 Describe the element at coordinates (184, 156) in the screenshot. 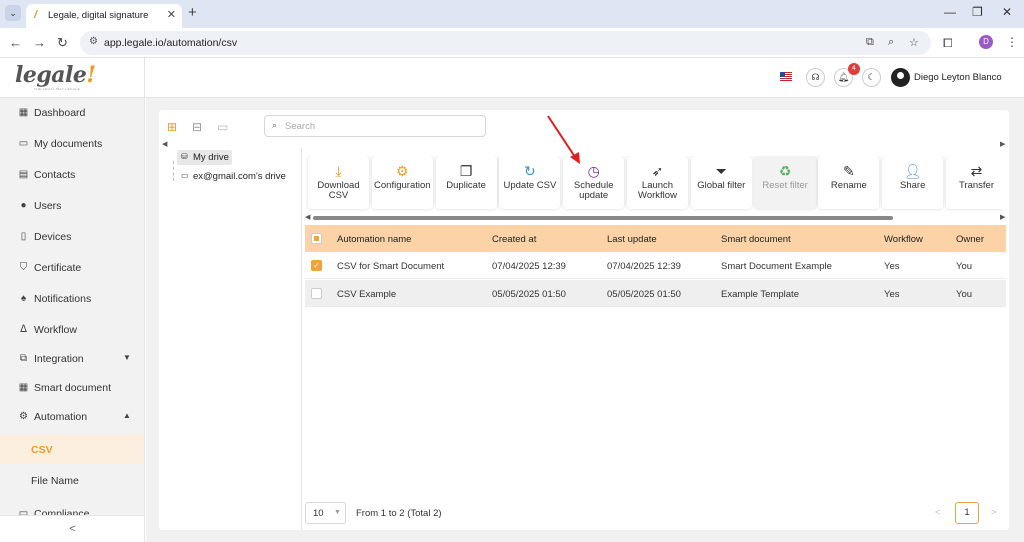

I see `drive-icon: ⛁` at that location.